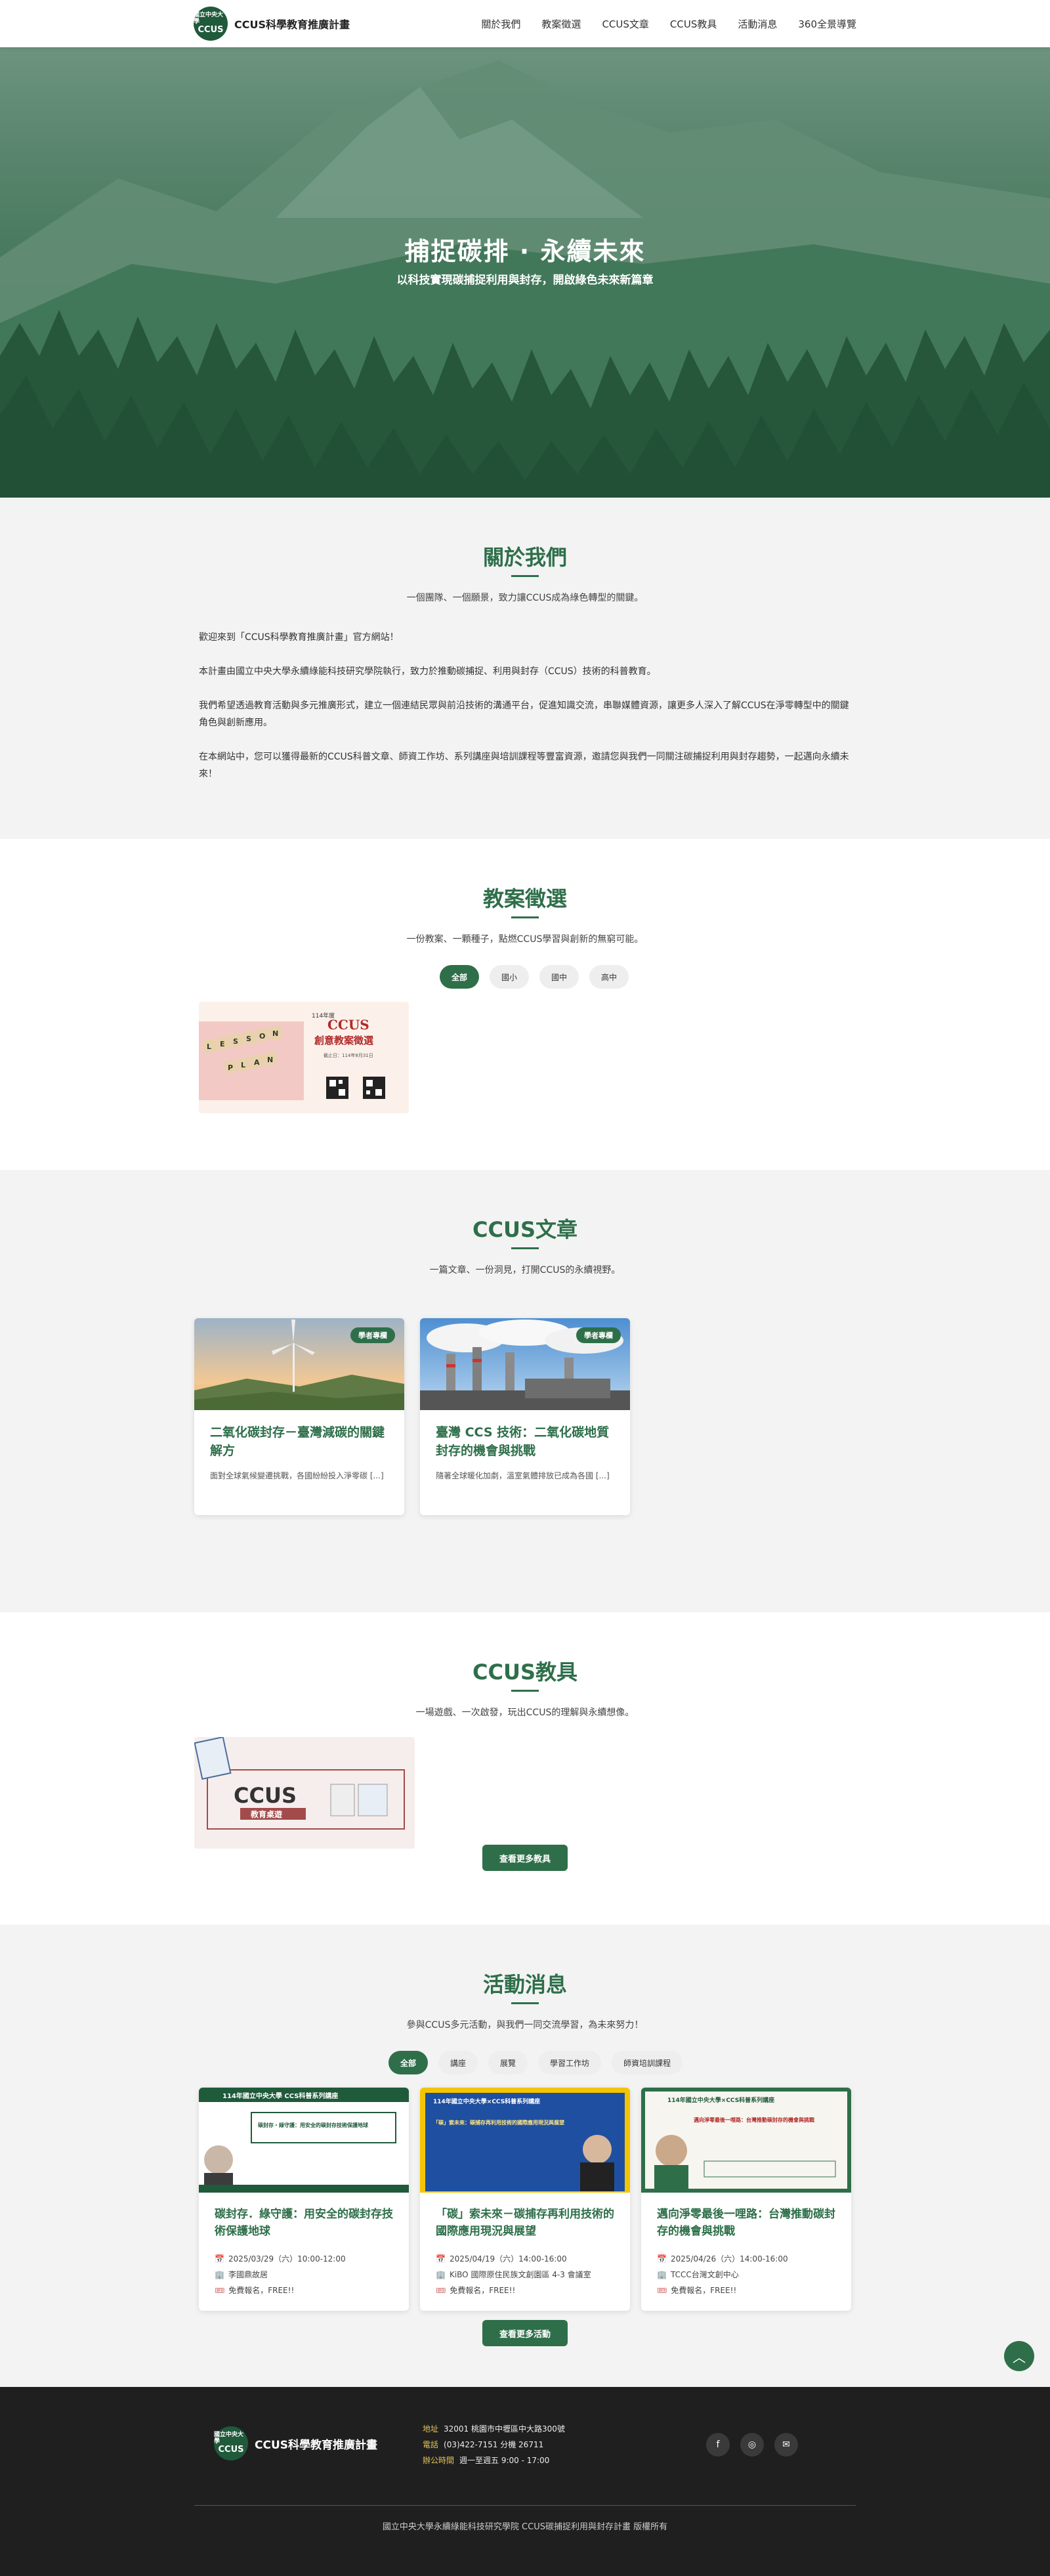  What do you see at coordinates (827, 24) in the screenshot?
I see `nav-360-tour: 360全景導覽` at bounding box center [827, 24].